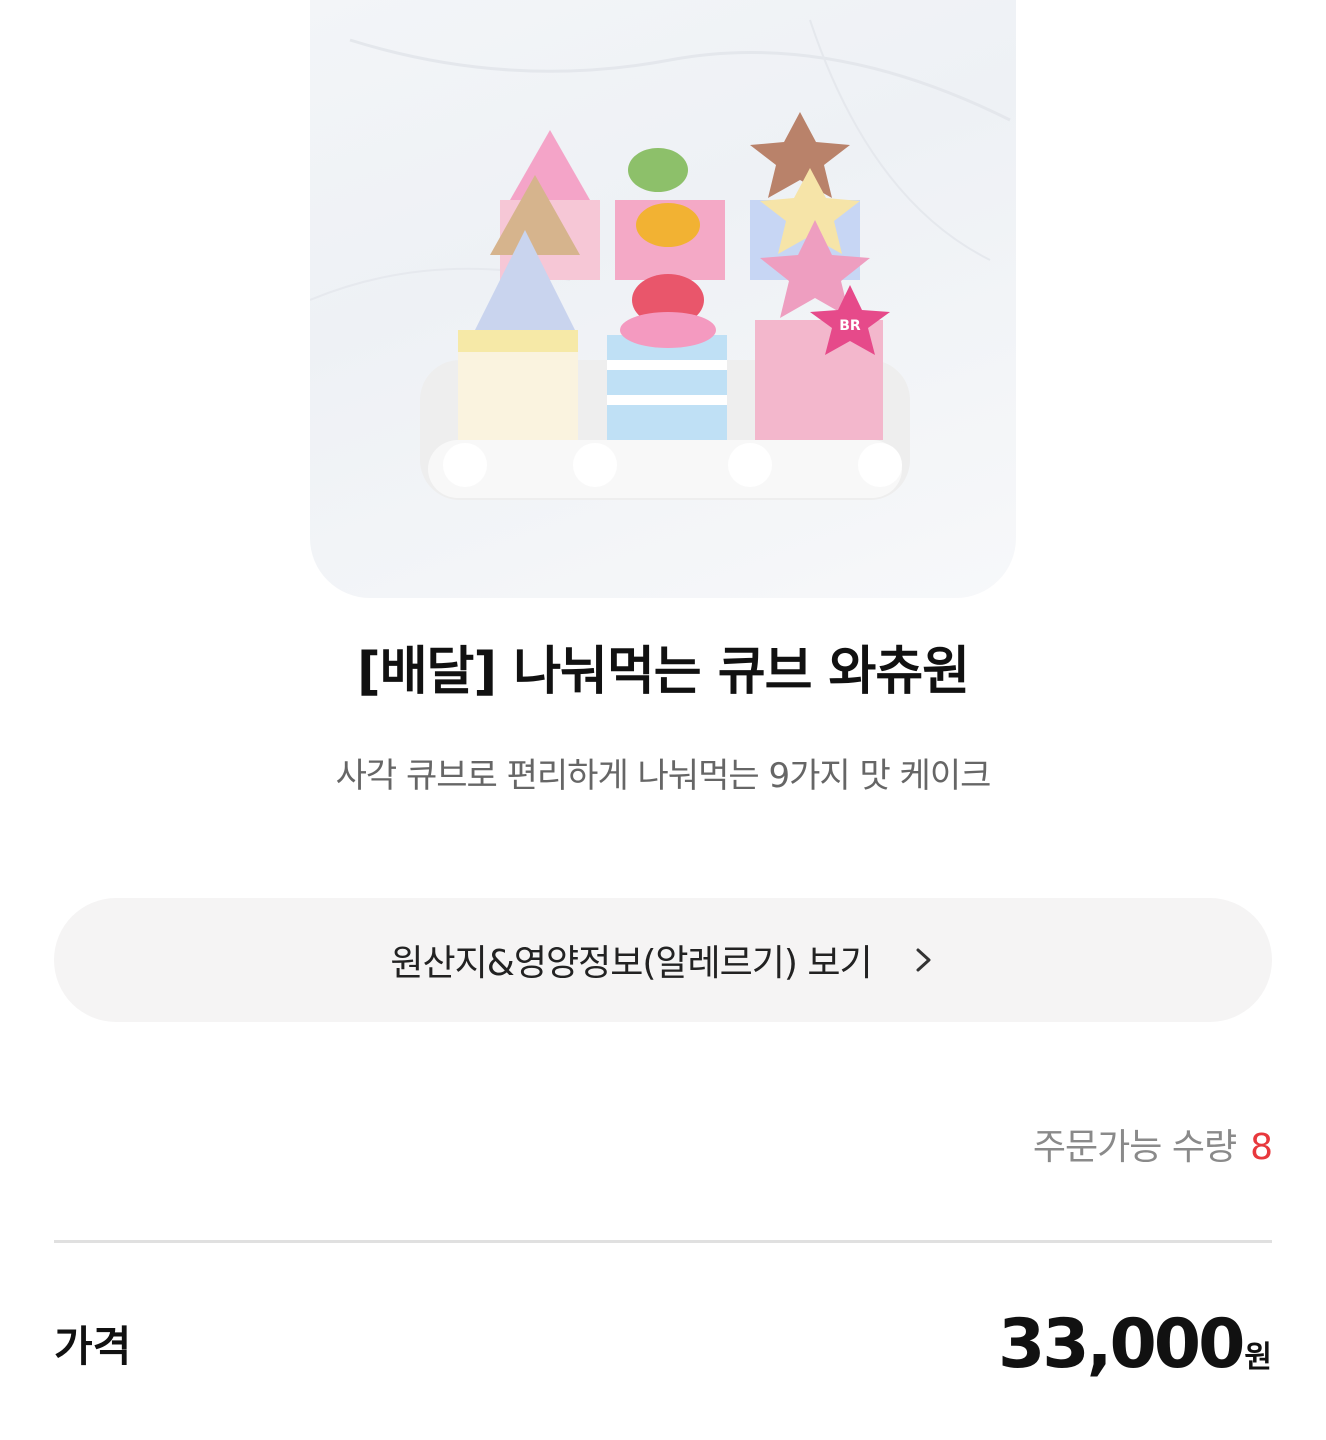 The height and width of the screenshot is (1440, 1326). I want to click on price-amount: 33,000, so click(1121, 1344).